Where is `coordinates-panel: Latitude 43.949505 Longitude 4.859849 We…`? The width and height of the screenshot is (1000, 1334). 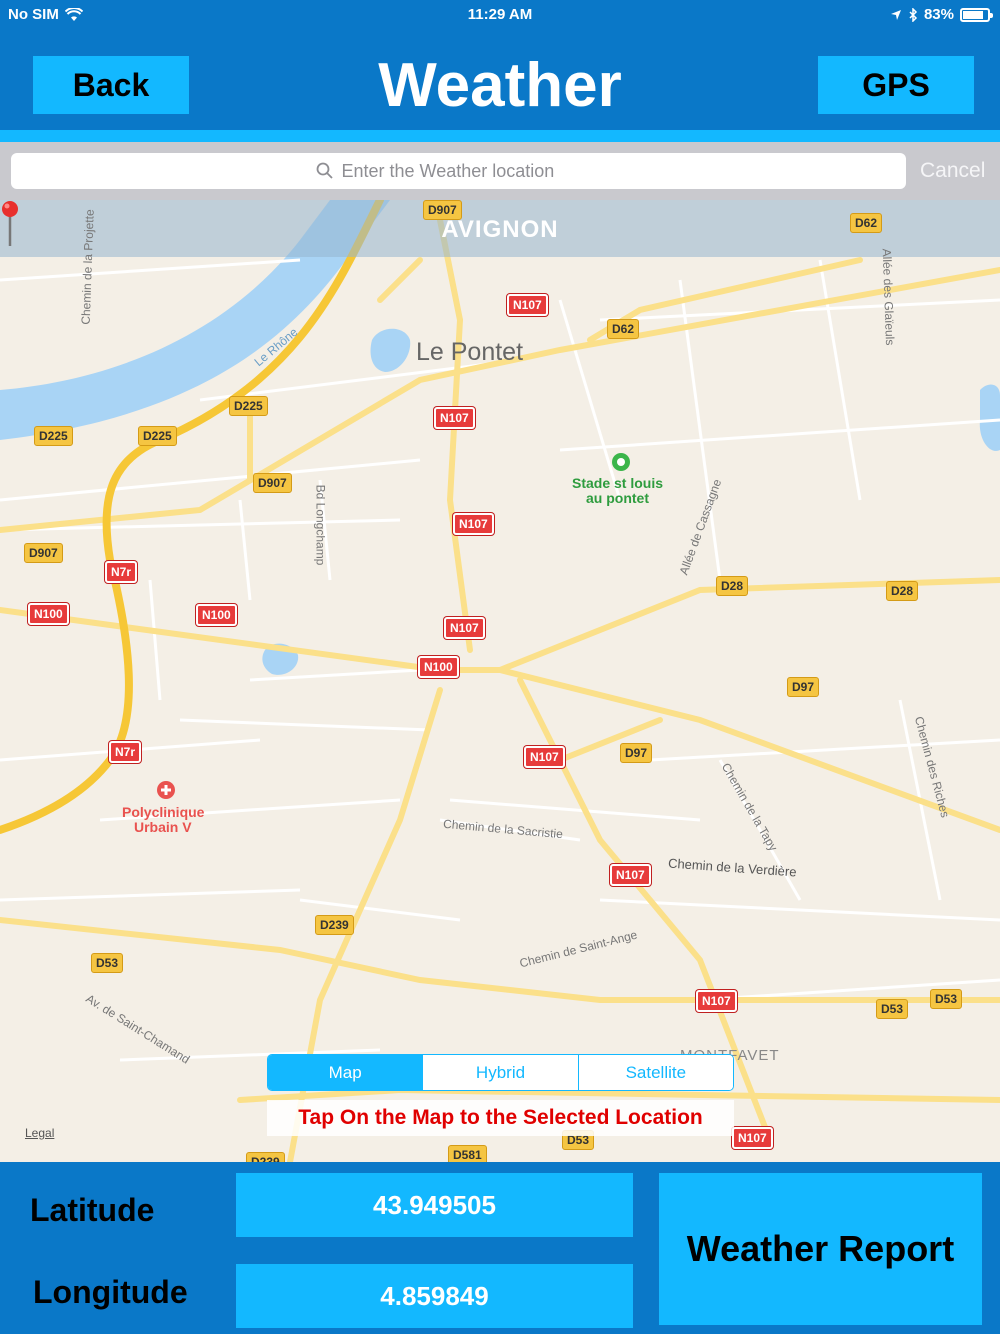 coordinates-panel: Latitude 43.949505 Longitude 4.859849 We… is located at coordinates (500, 1248).